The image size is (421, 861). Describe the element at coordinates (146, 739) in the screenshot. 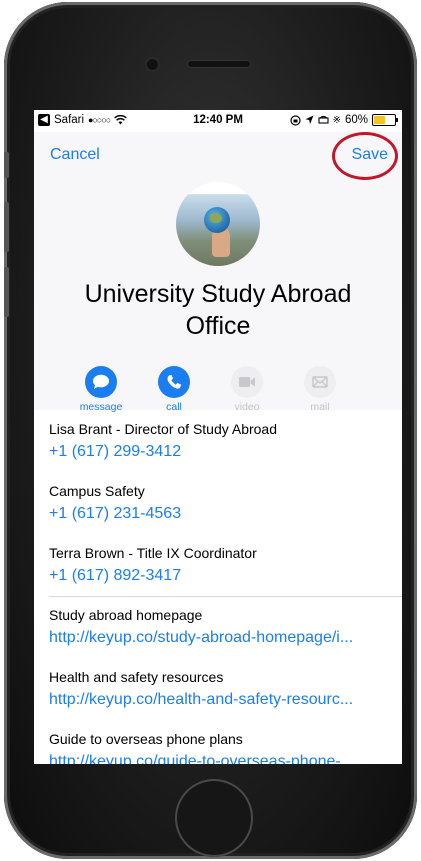

I see `url-label-3: Guide to overseas phone plans` at that location.